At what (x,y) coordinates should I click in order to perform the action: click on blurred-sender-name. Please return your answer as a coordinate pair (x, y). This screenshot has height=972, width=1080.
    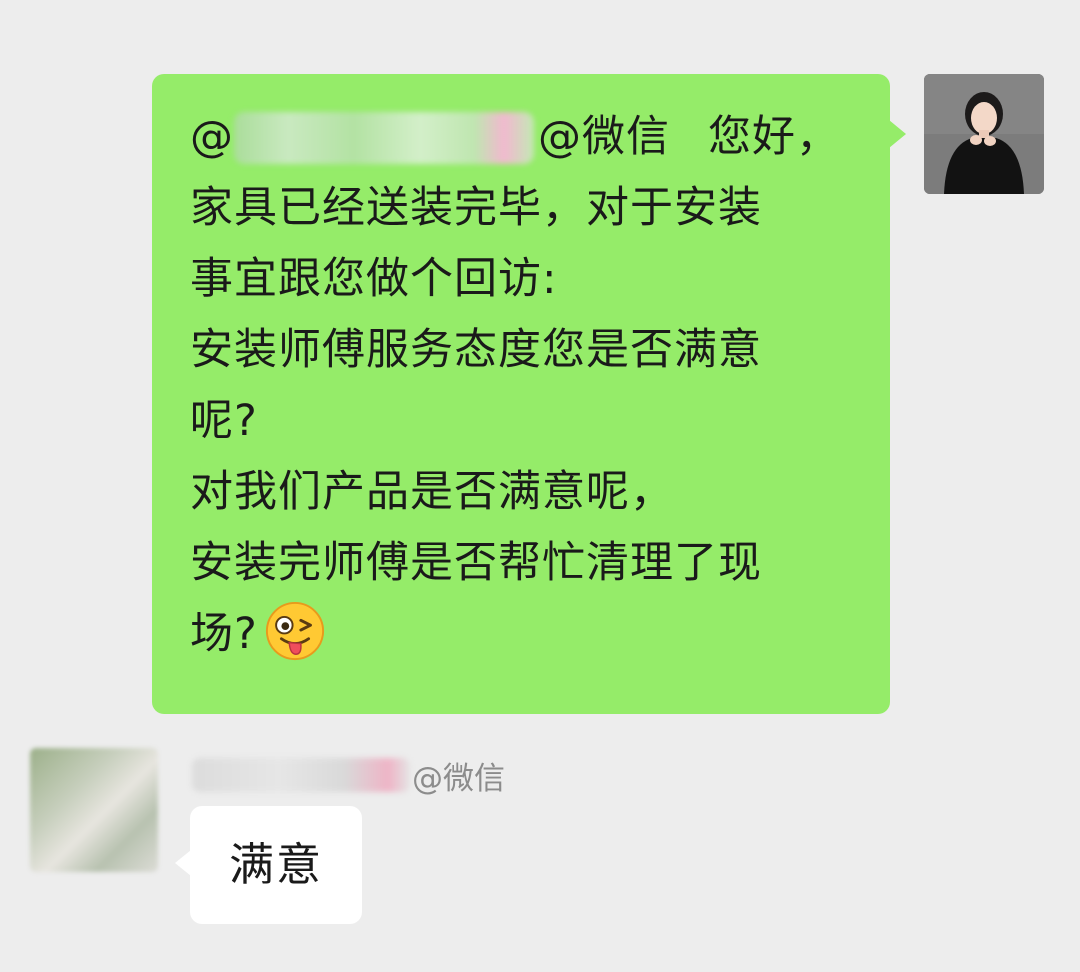
    Looking at the image, I should click on (301, 775).